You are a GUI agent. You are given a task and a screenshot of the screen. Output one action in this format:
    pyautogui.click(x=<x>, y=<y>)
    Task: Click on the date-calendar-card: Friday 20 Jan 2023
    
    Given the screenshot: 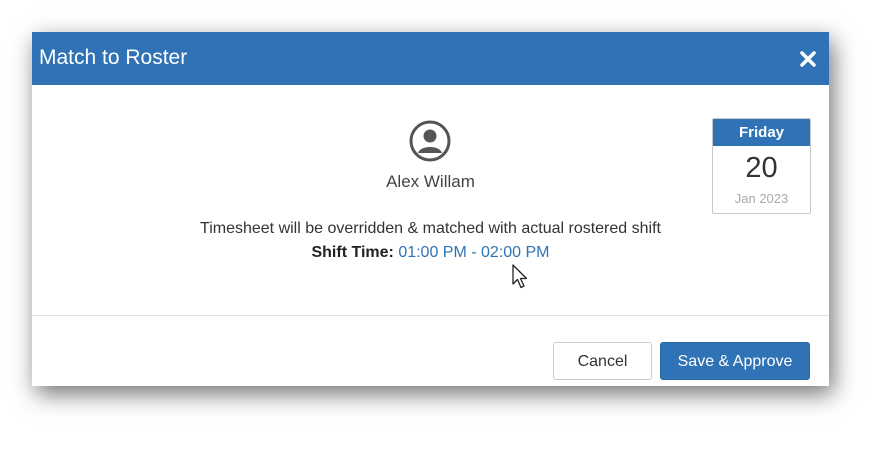 What is the action you would take?
    pyautogui.click(x=761, y=166)
    